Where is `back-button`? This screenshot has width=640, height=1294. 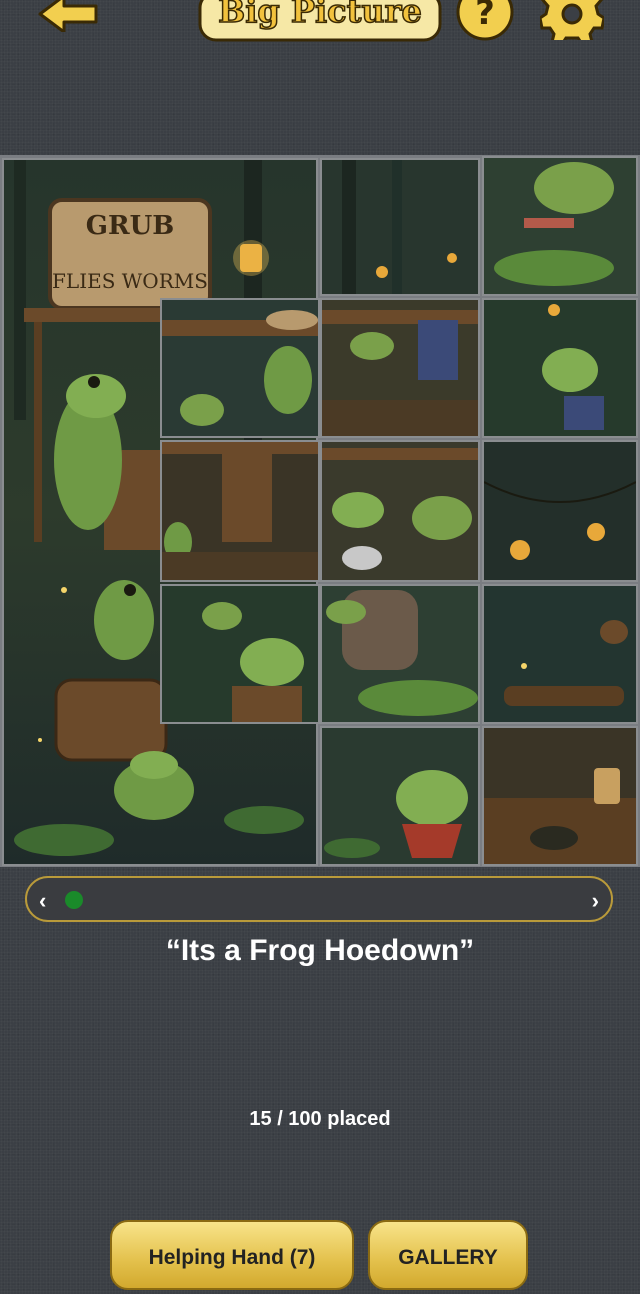
back-button is located at coordinates (69, 17).